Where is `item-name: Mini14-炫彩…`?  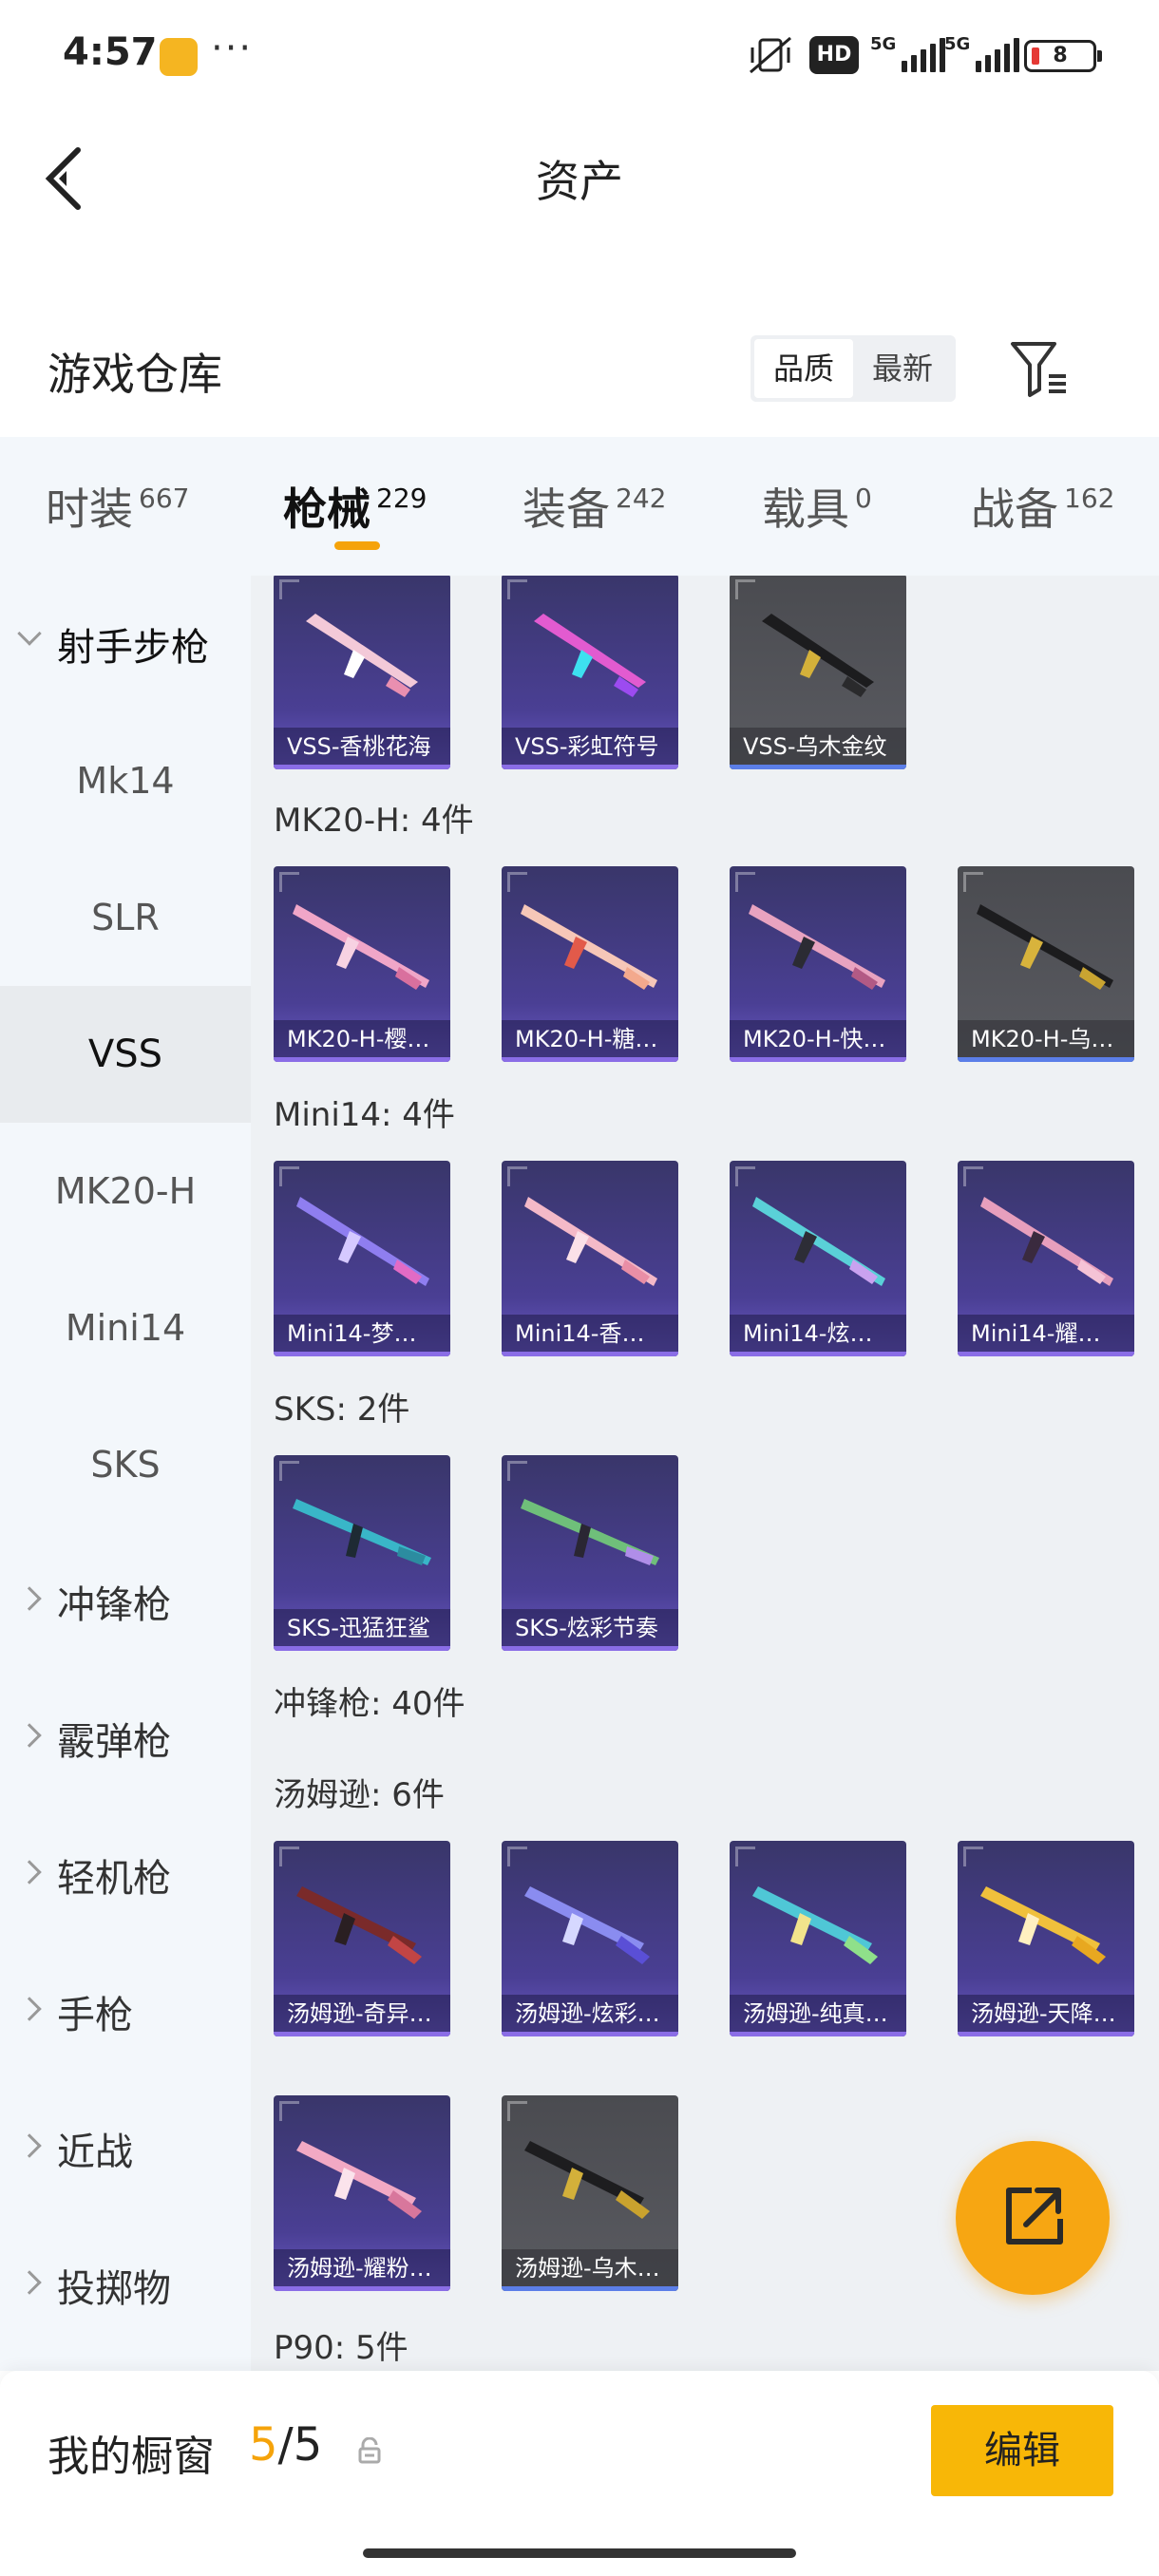
item-name: Mini14-炫彩… is located at coordinates (818, 1335).